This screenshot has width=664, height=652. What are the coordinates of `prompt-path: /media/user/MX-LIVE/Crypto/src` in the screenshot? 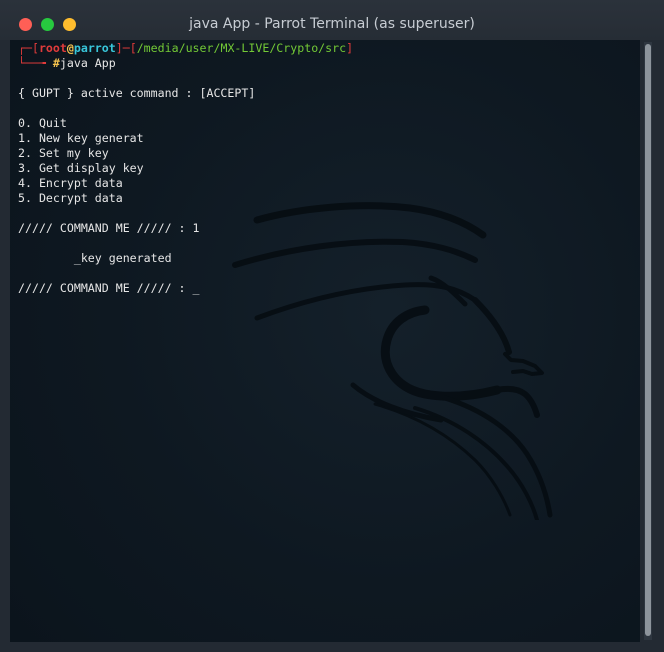 It's located at (241, 48).